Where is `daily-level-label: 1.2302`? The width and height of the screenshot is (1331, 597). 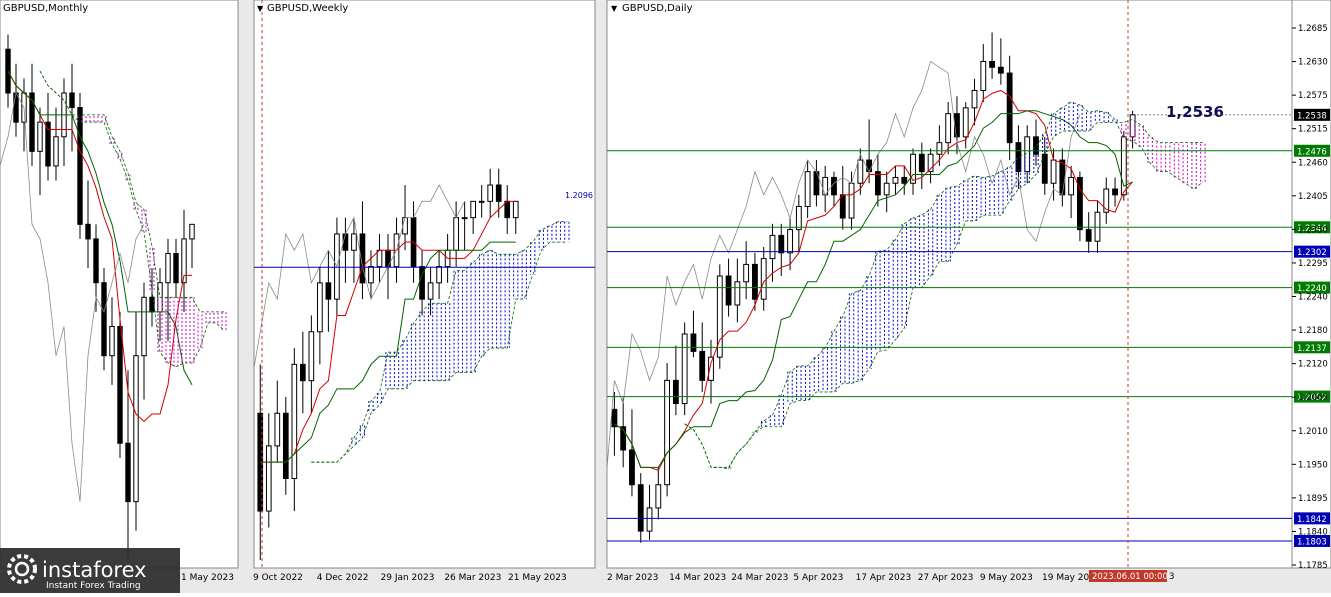
daily-level-label: 1.2302 is located at coordinates (1312, 253).